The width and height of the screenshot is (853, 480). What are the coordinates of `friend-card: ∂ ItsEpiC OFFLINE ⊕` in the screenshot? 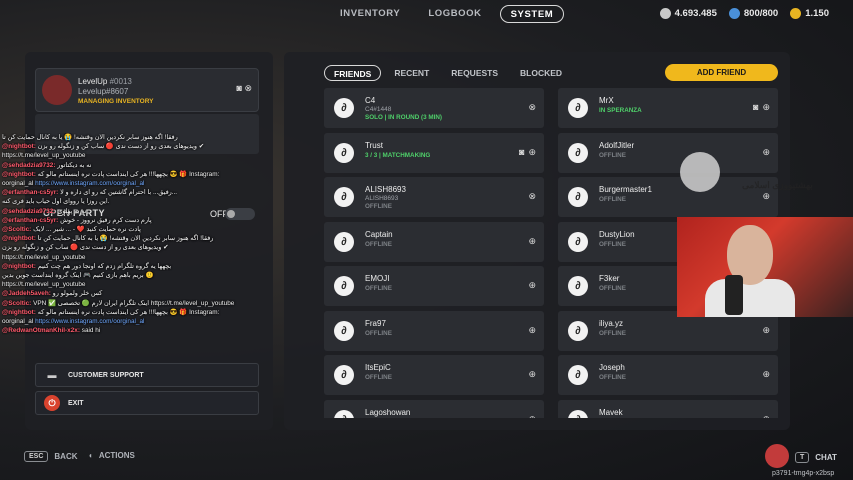 It's located at (434, 375).